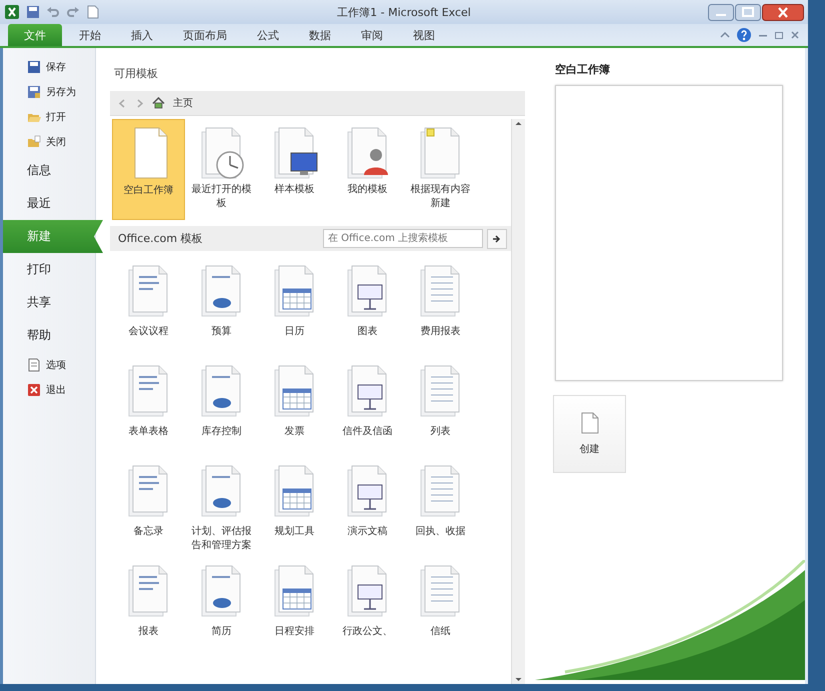 This screenshot has height=691, width=825. Describe the element at coordinates (49, 141) in the screenshot. I see `sidebar-item: 关闭` at that location.